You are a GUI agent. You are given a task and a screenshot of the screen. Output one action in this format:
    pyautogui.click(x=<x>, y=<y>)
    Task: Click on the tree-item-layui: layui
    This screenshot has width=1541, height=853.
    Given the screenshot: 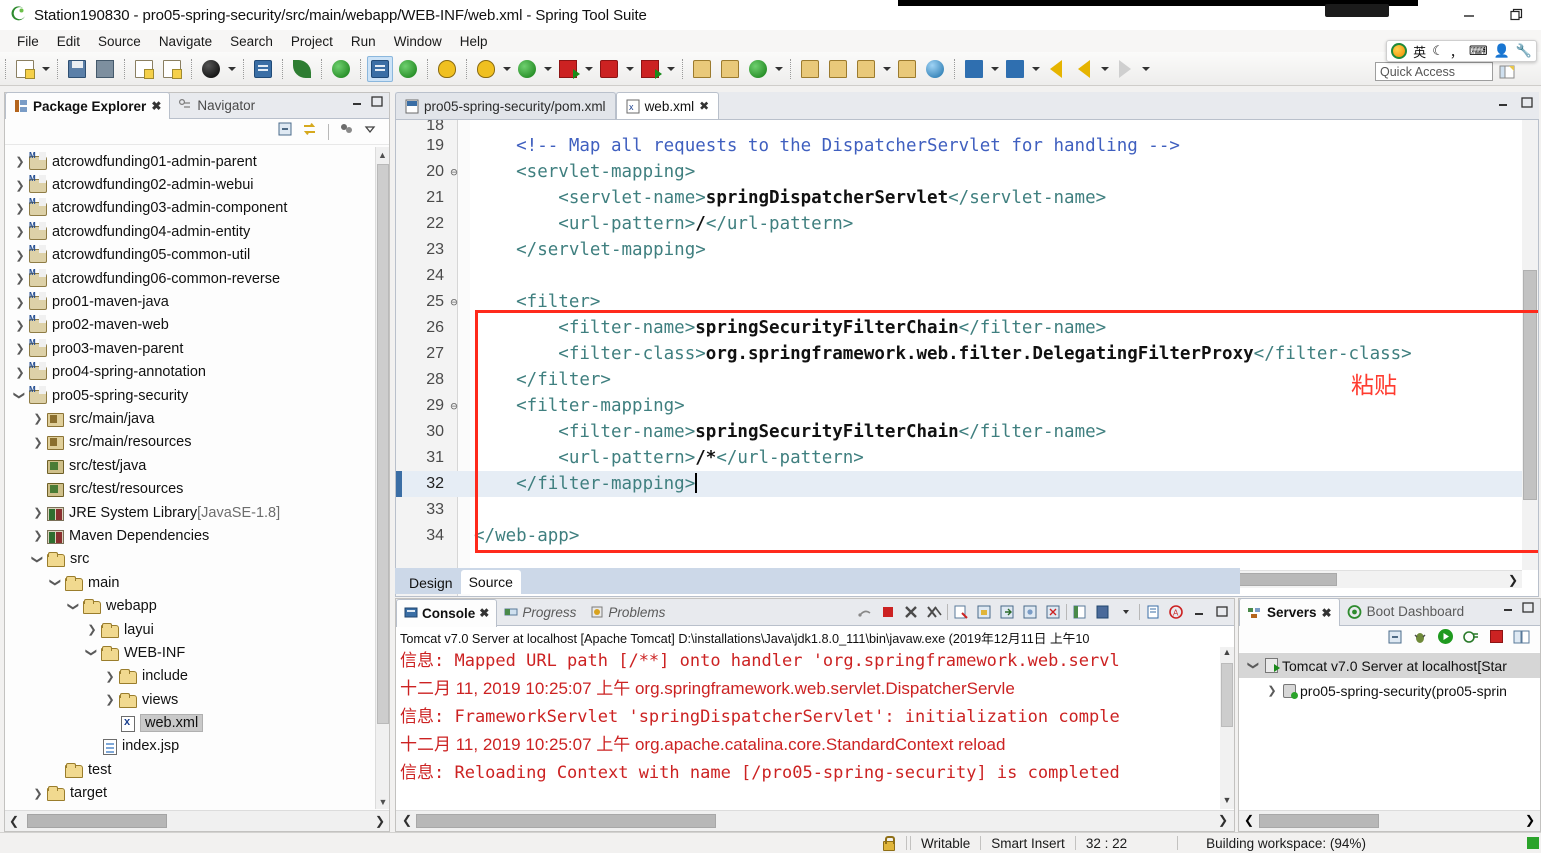 What is the action you would take?
    pyautogui.click(x=190, y=629)
    